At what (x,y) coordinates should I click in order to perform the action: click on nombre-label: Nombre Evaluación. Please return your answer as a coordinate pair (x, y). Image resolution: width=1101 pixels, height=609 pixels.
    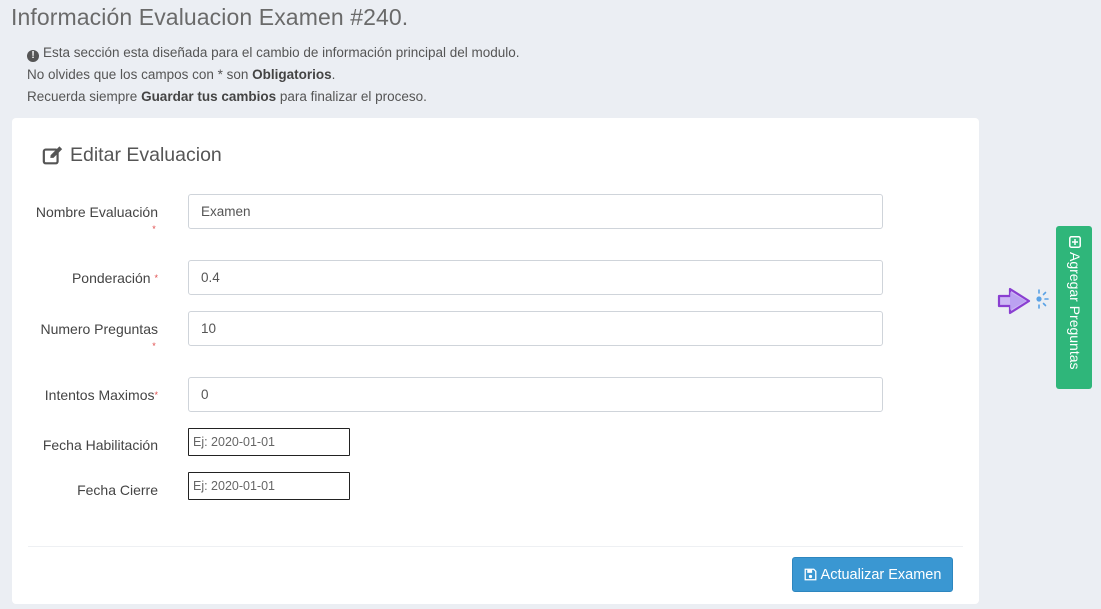
    Looking at the image, I should click on (96, 212).